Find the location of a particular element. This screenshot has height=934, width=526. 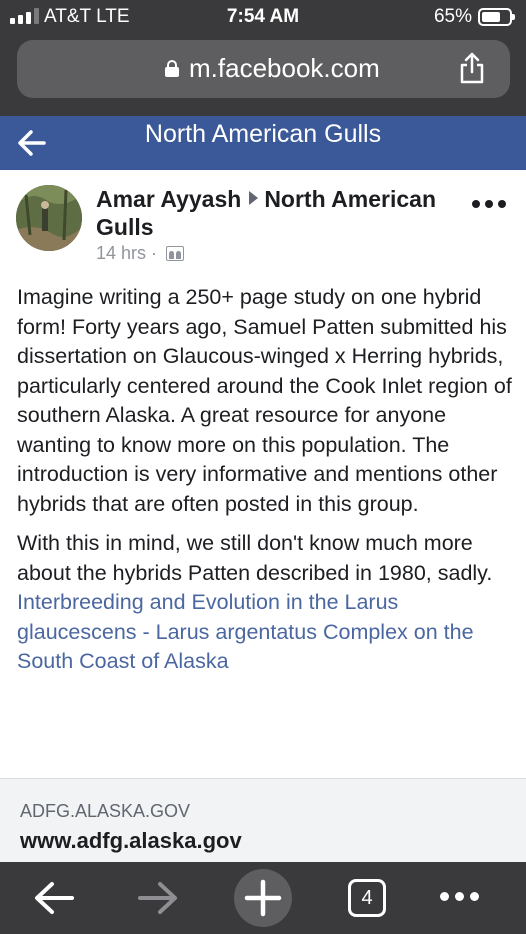

post-meta: 14 hrs · is located at coordinates (140, 253).